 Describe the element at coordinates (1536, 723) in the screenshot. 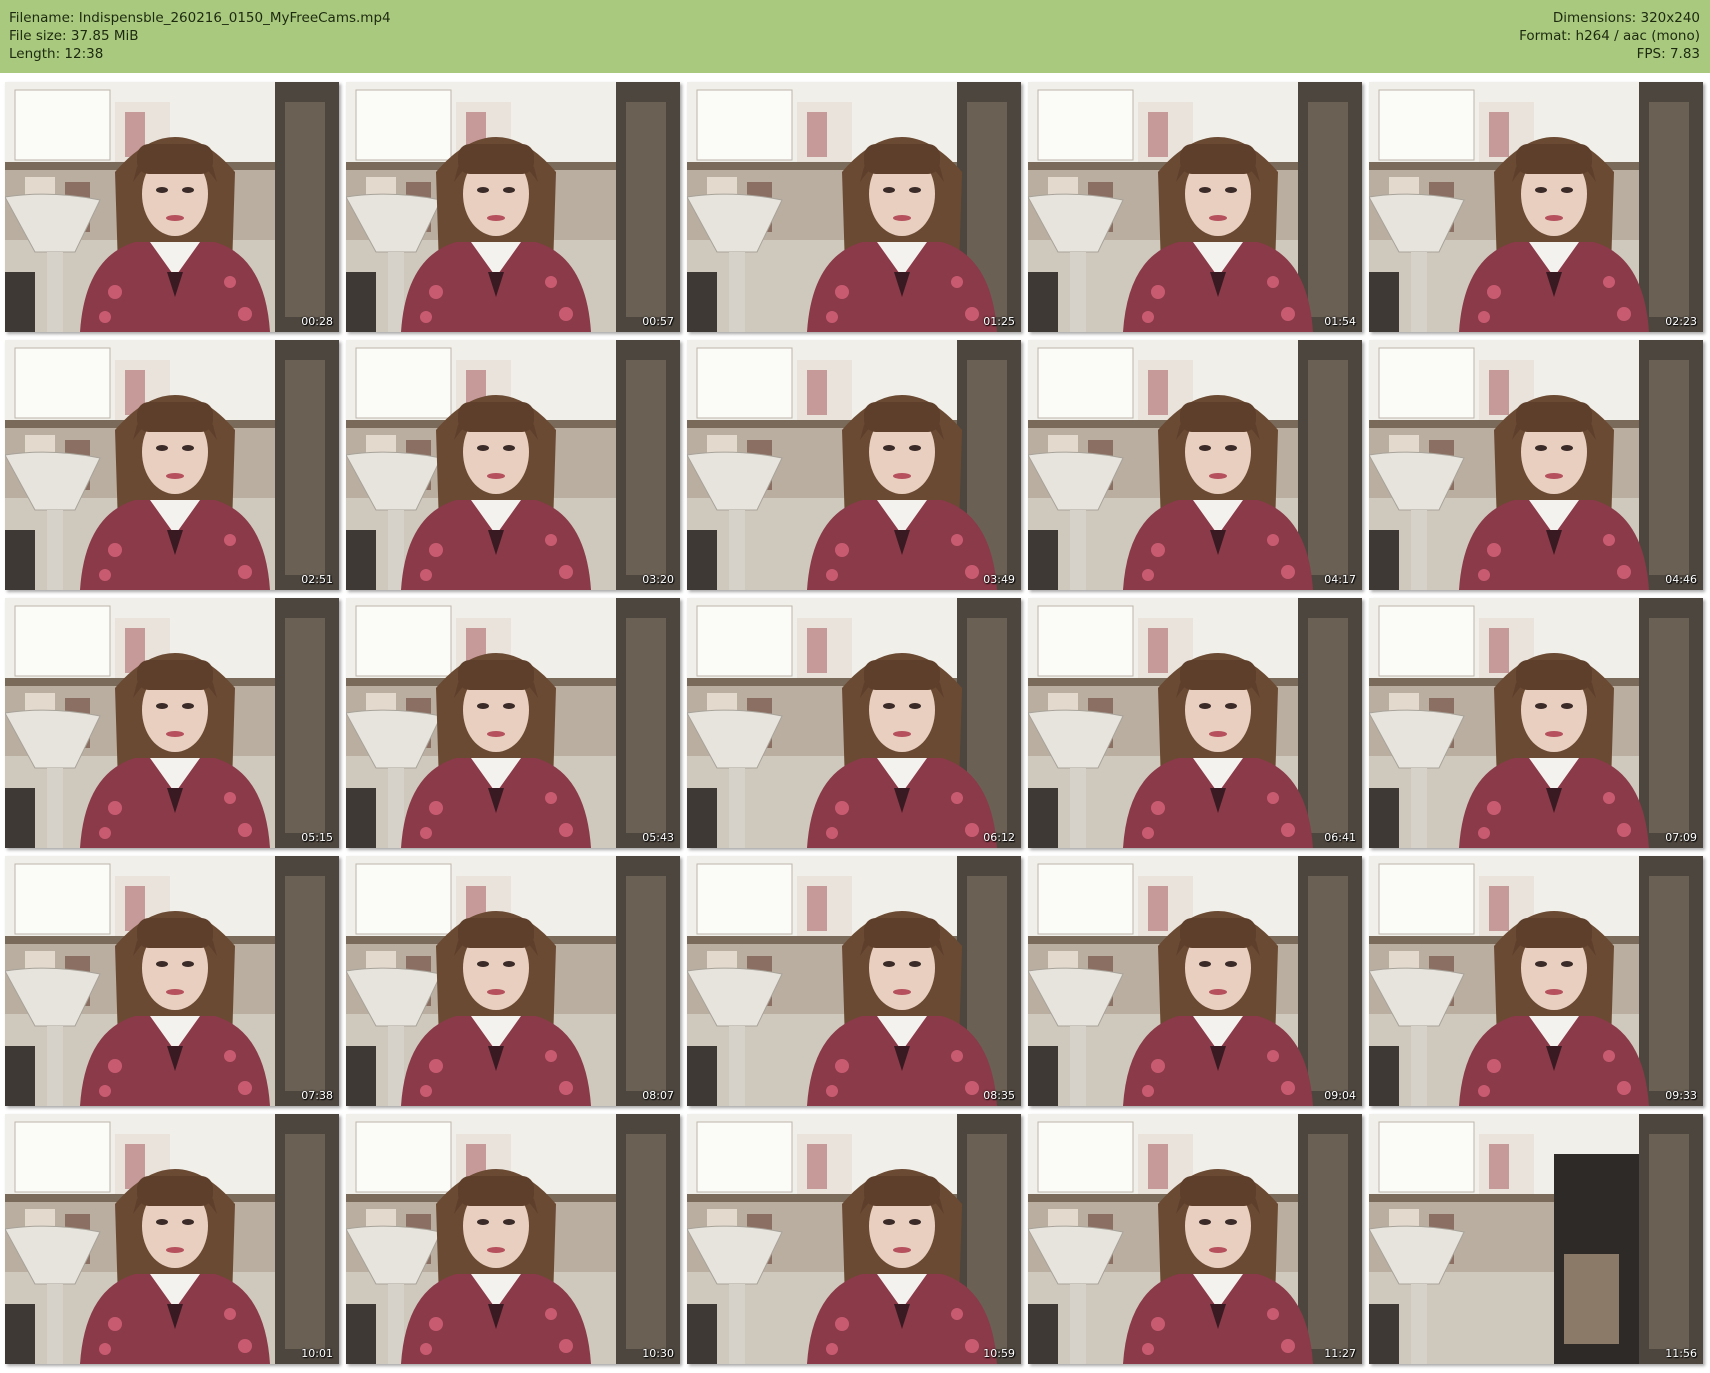

I see `video-thumbnail: 07:09` at that location.